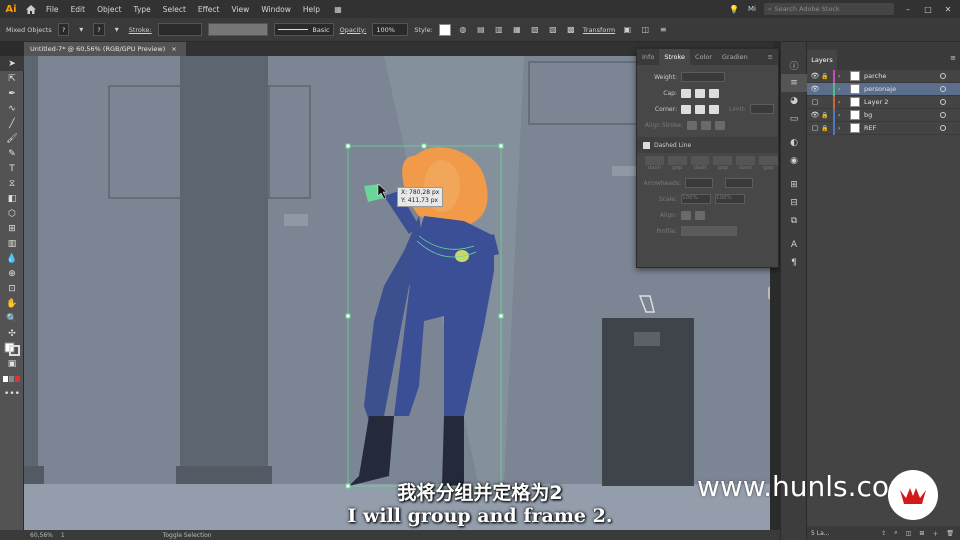 Image resolution: width=960 pixels, height=540 pixels. Describe the element at coordinates (829, 9) in the screenshot. I see `search-input: ⌕ Search Adobe Stock` at that location.